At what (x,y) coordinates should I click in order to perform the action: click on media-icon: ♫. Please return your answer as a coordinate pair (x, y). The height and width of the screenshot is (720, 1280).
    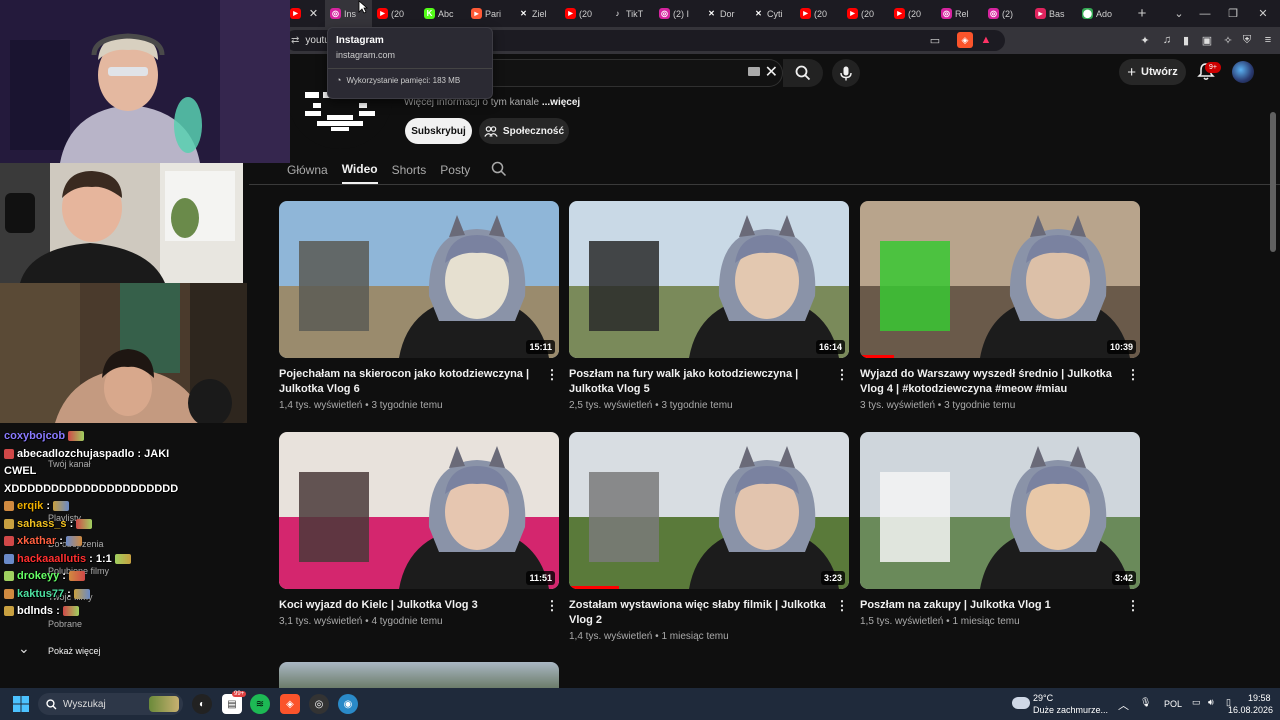
    Looking at the image, I should click on (1167, 40).